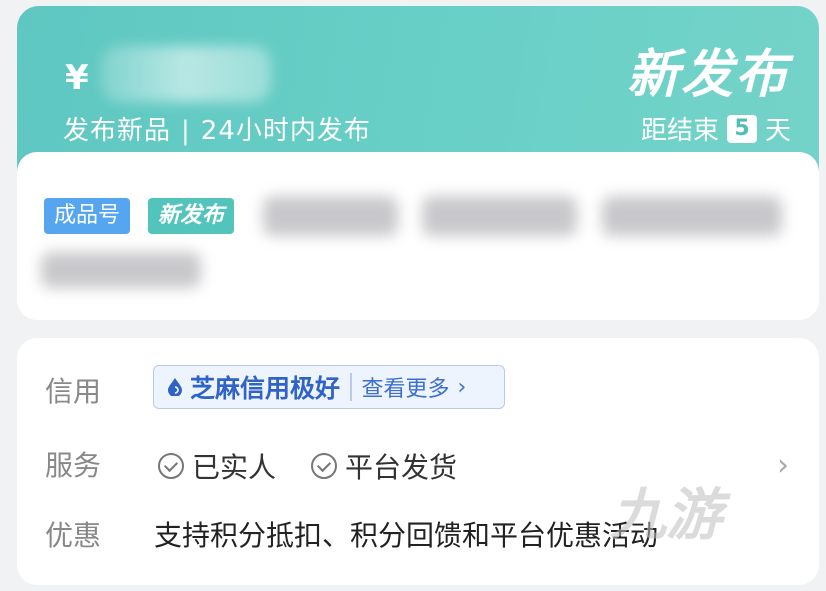 Image resolution: width=826 pixels, height=591 pixels. Describe the element at coordinates (117, 131) in the screenshot. I see `subtitle-left: 发布新品` at that location.